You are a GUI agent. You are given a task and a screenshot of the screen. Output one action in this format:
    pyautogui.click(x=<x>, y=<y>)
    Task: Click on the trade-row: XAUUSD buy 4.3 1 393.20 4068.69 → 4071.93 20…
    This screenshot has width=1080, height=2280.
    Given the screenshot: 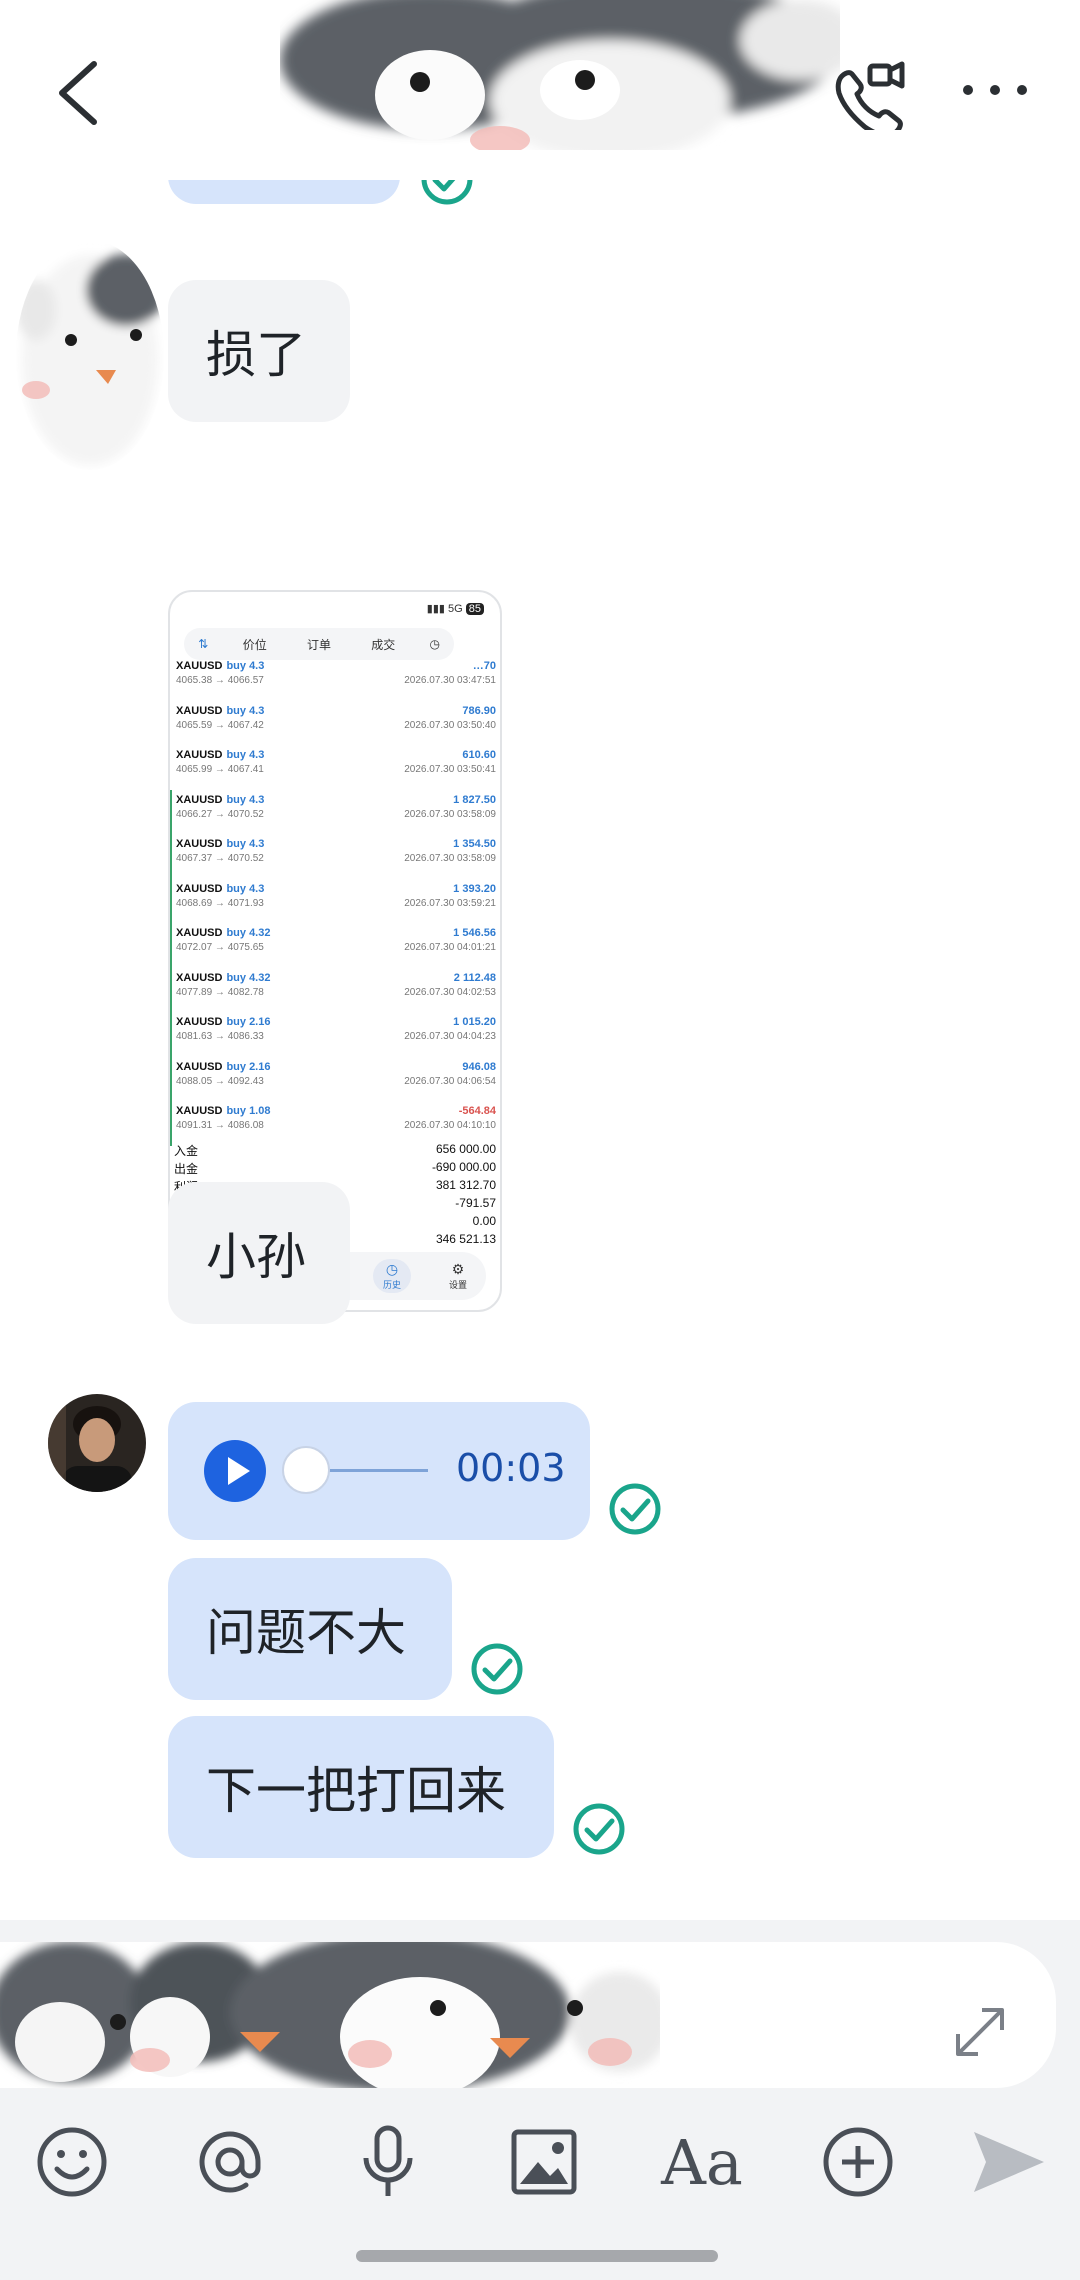 What is the action you would take?
    pyautogui.click(x=335, y=900)
    